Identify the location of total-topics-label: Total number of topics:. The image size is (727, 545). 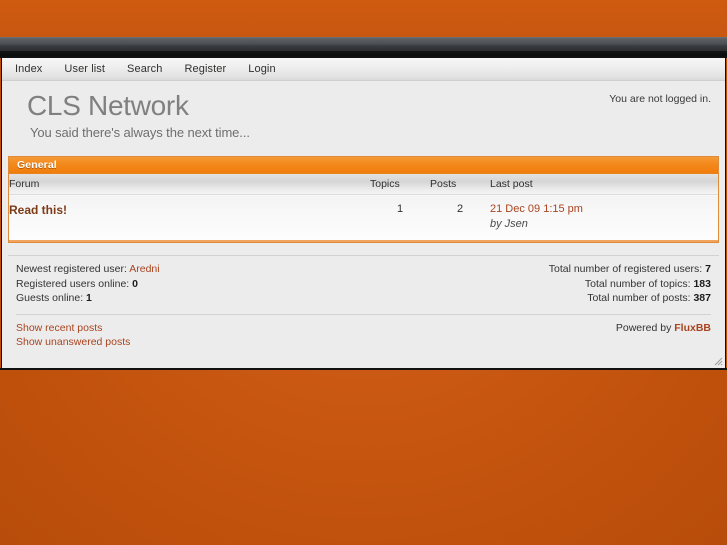
(637, 283).